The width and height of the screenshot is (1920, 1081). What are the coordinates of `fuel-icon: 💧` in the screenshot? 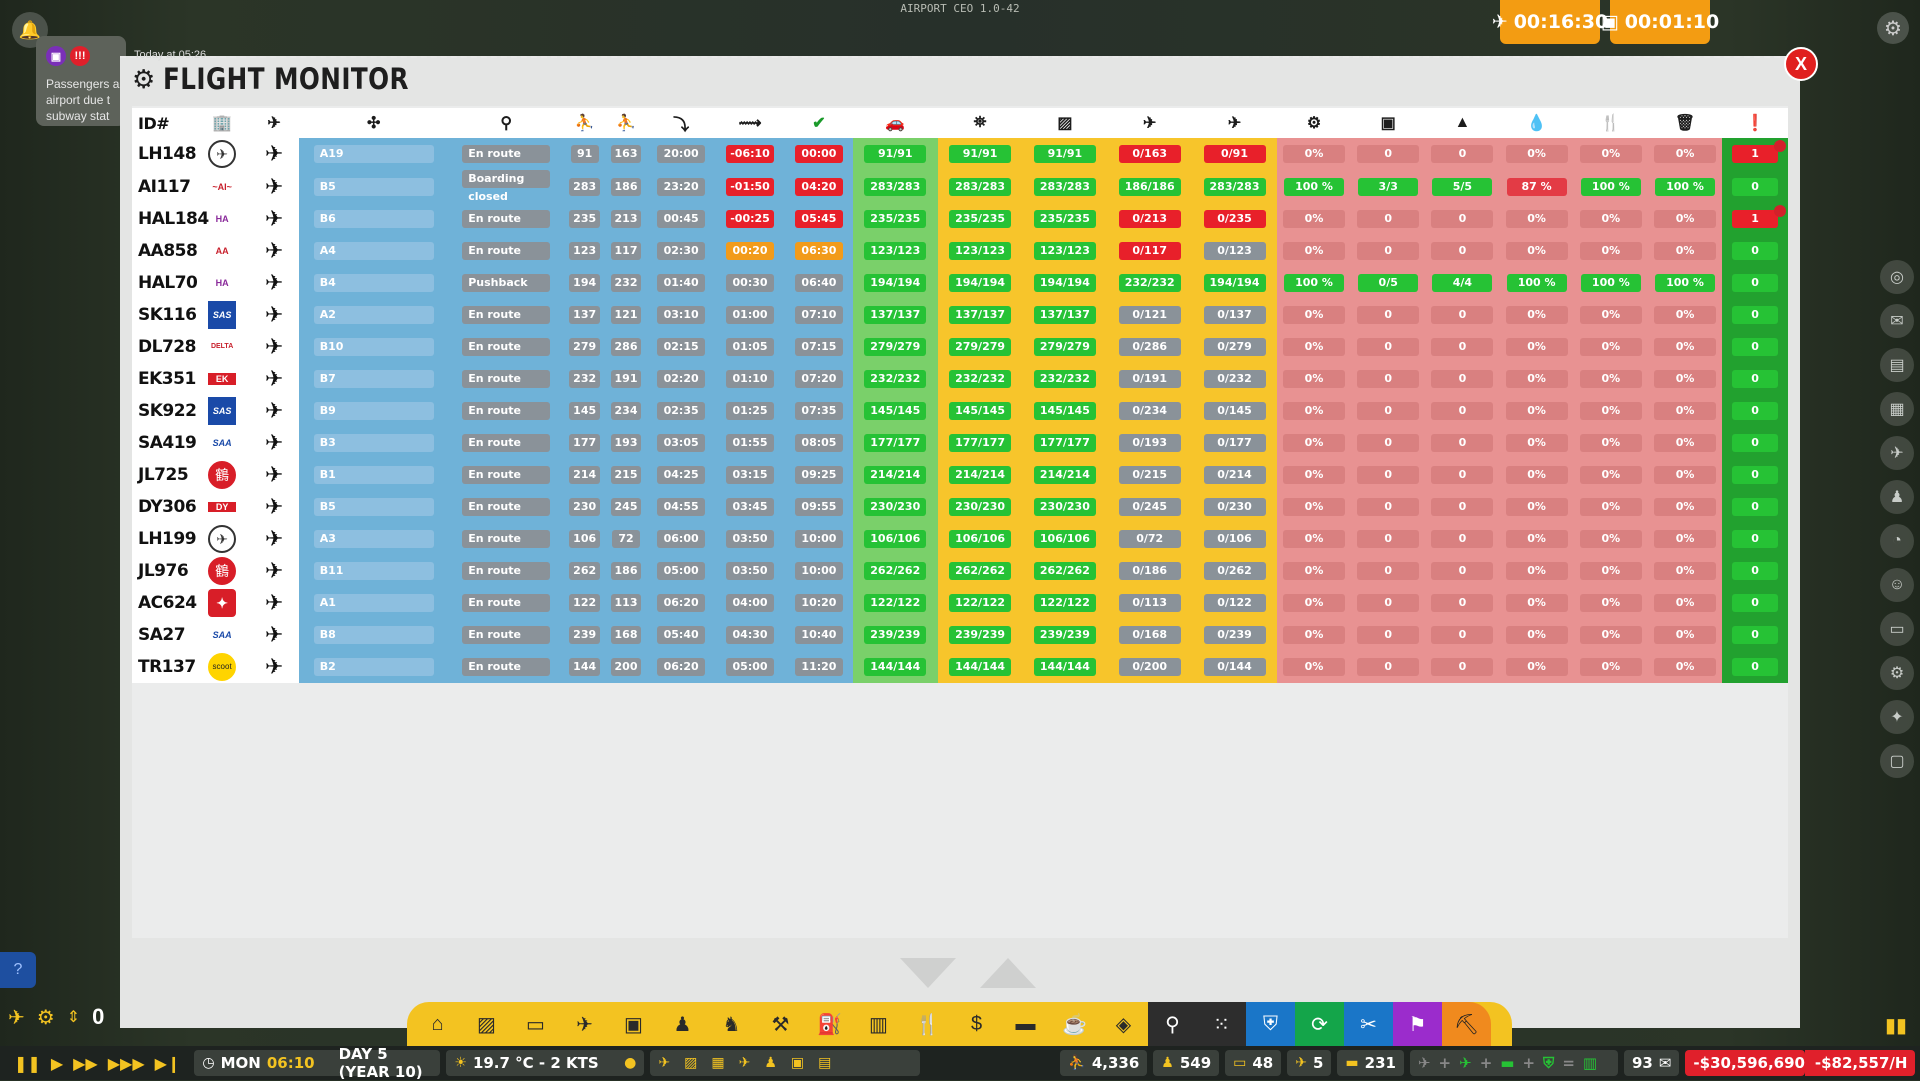 It's located at (1536, 123).